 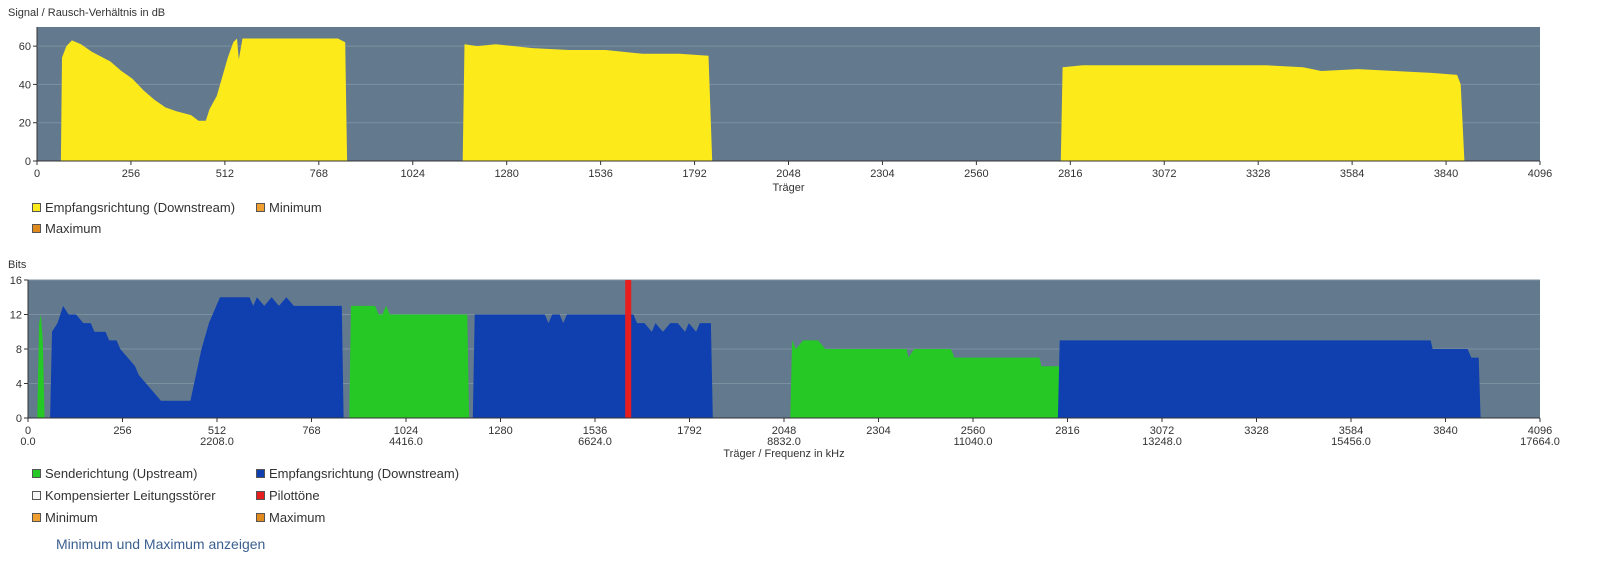 I want to click on bits-x-tick-label: 256, so click(x=122, y=431).